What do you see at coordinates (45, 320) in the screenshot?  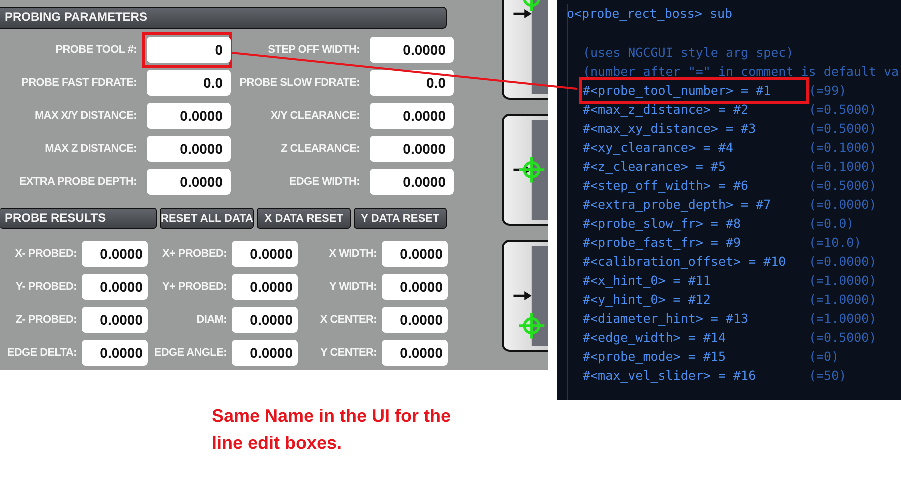 I see `field-label: Z- PROBED:` at bounding box center [45, 320].